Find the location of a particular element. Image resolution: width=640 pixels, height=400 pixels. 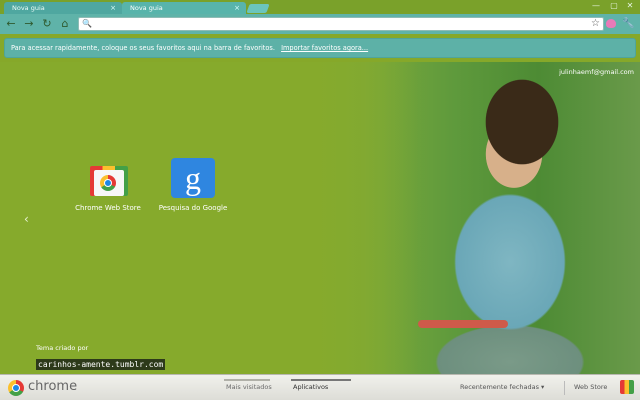

app-google-search: g Pesquisa do Google is located at coordinates (193, 185).